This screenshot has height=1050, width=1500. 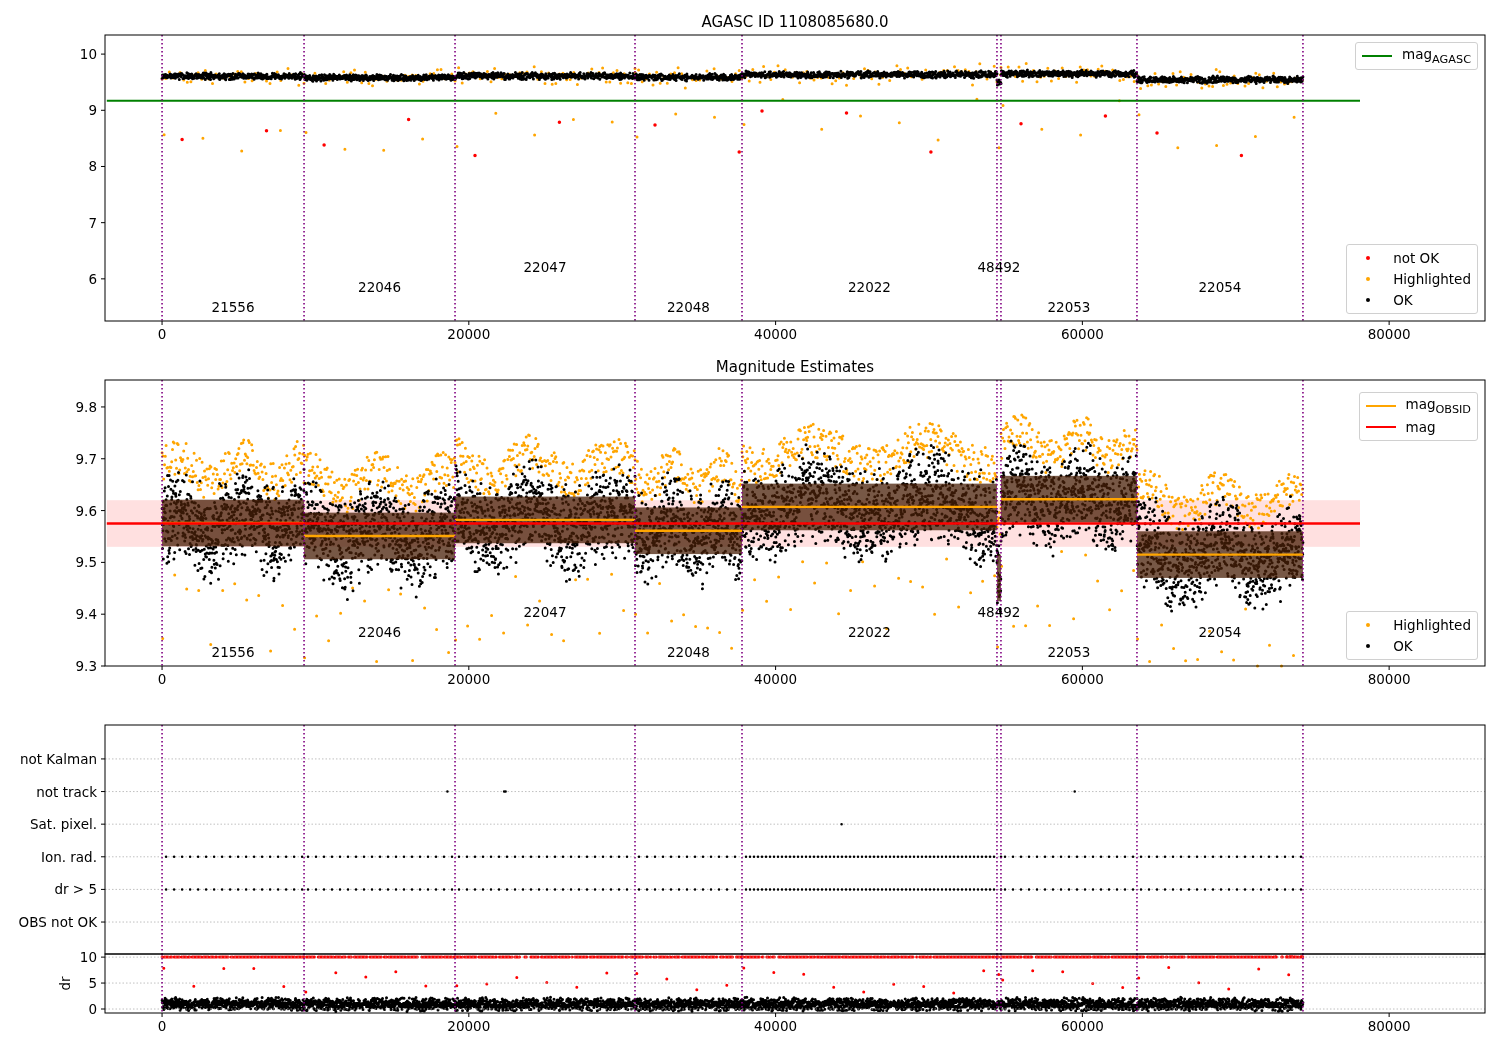 What do you see at coordinates (65, 983) in the screenshot?
I see `y-axis-label: dr` at bounding box center [65, 983].